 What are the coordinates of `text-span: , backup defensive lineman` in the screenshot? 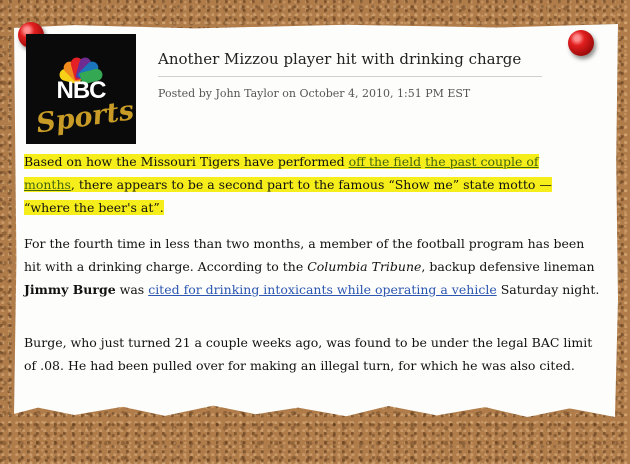 It's located at (508, 266).